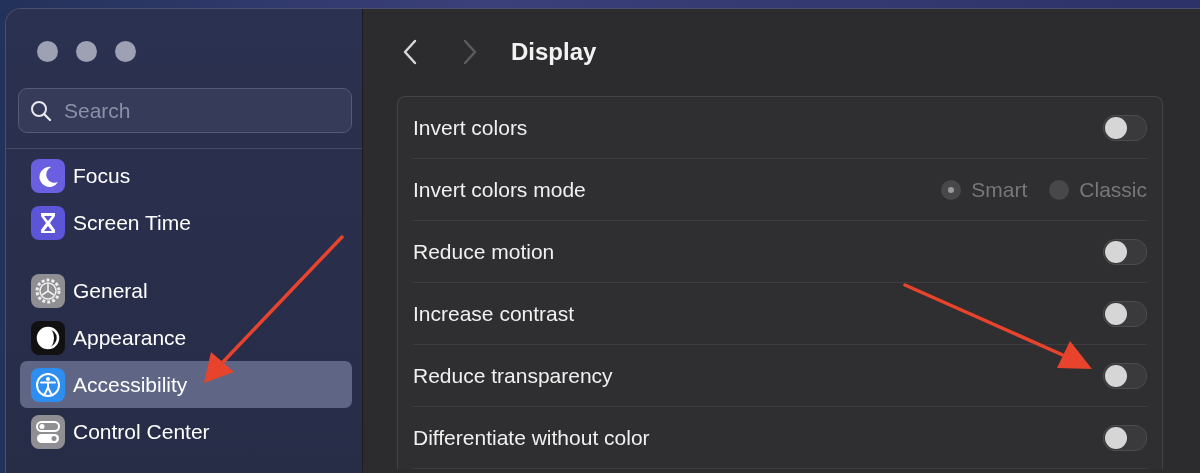  What do you see at coordinates (186, 175) in the screenshot?
I see `sidebar-item: Focus` at bounding box center [186, 175].